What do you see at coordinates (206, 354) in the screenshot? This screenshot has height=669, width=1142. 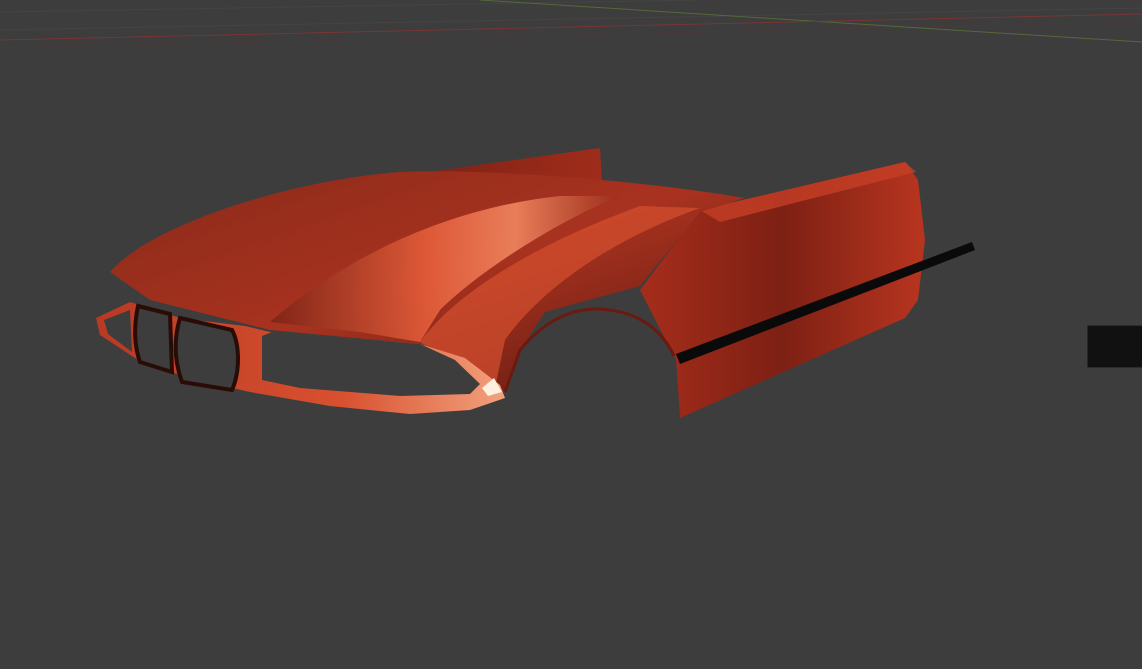 I see `kidney-grille-right` at bounding box center [206, 354].